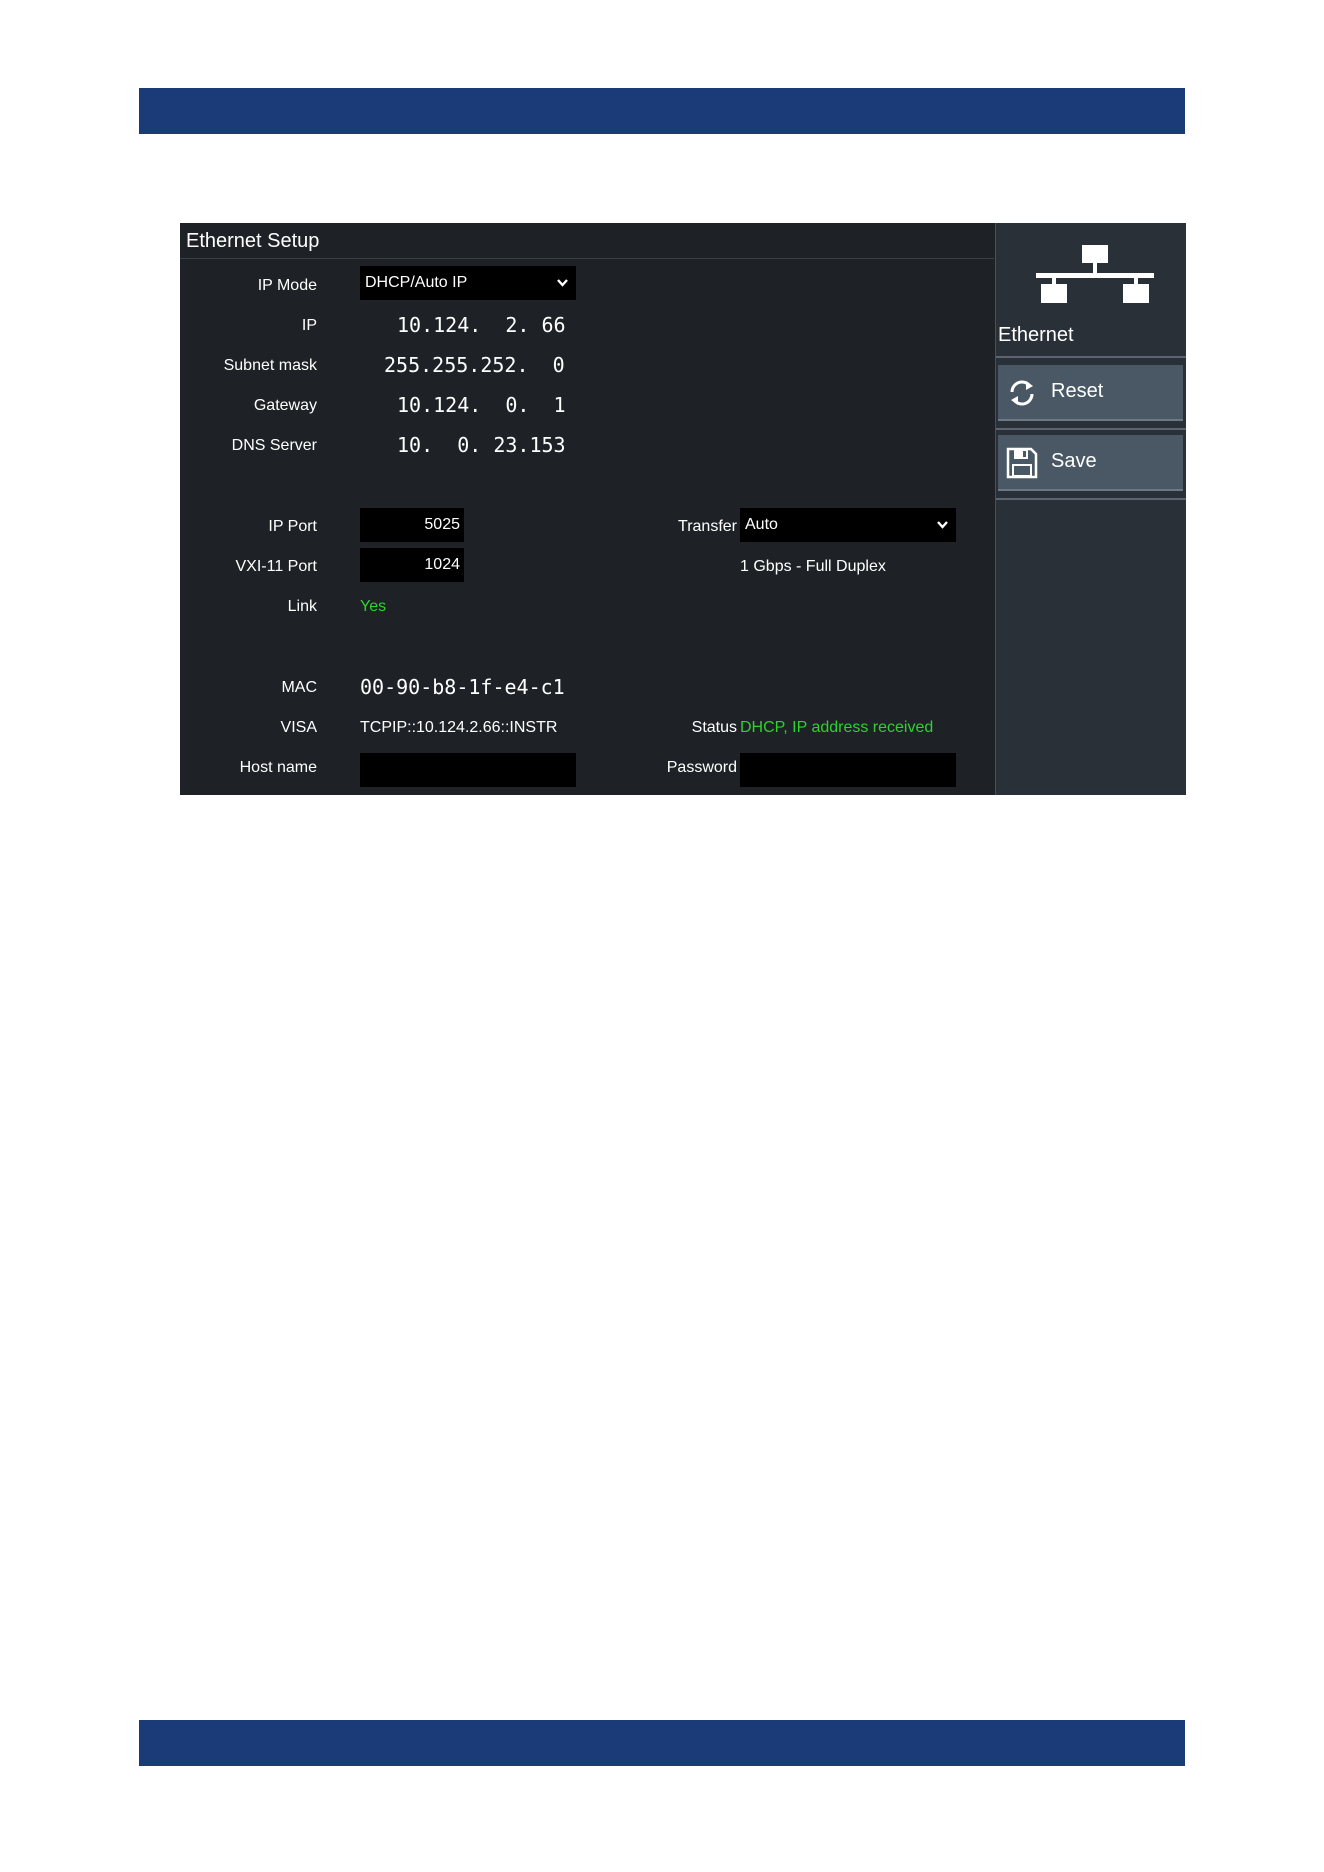 This screenshot has width=1324, height=1872. What do you see at coordinates (1022, 463) in the screenshot?
I see `floppy-disk-icon` at bounding box center [1022, 463].